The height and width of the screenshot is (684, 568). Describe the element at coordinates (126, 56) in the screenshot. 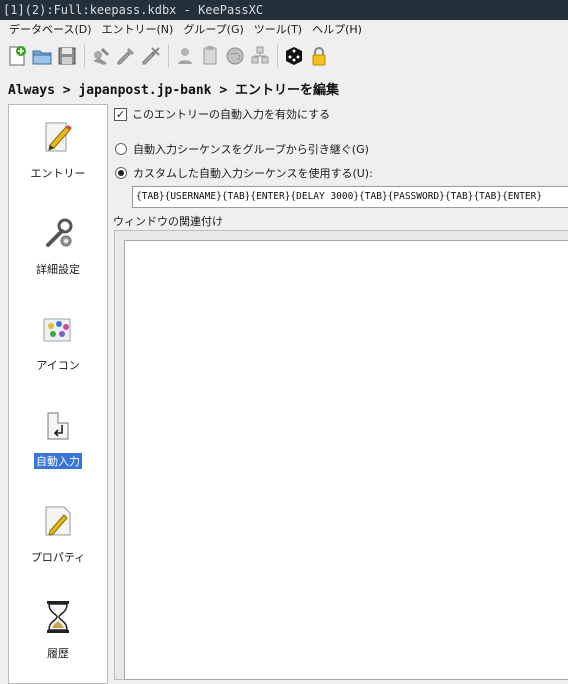

I see `edit-entry-icon` at that location.